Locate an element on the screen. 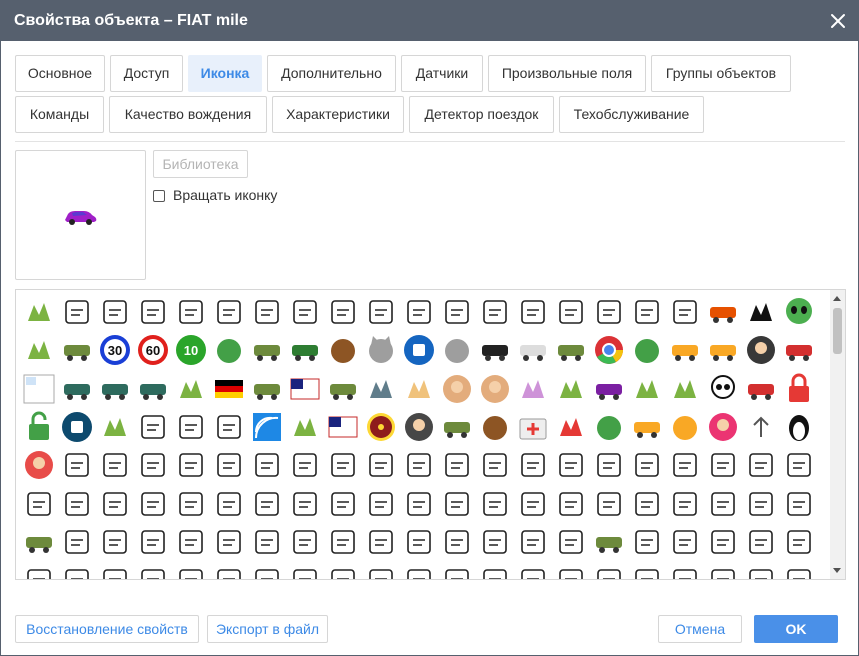 This screenshot has height=656, width=859. export-to-file-button: Экспорт в файл is located at coordinates (267, 629).